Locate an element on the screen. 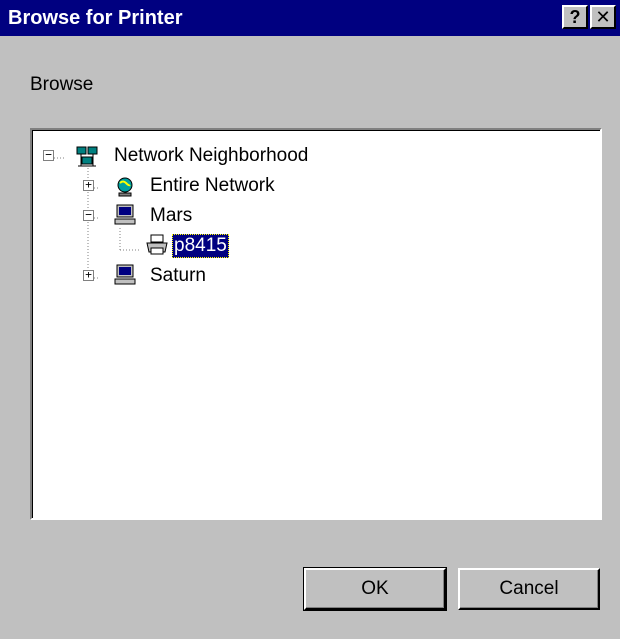  collapse-network-neighborhood-toggle: − is located at coordinates (48, 155).